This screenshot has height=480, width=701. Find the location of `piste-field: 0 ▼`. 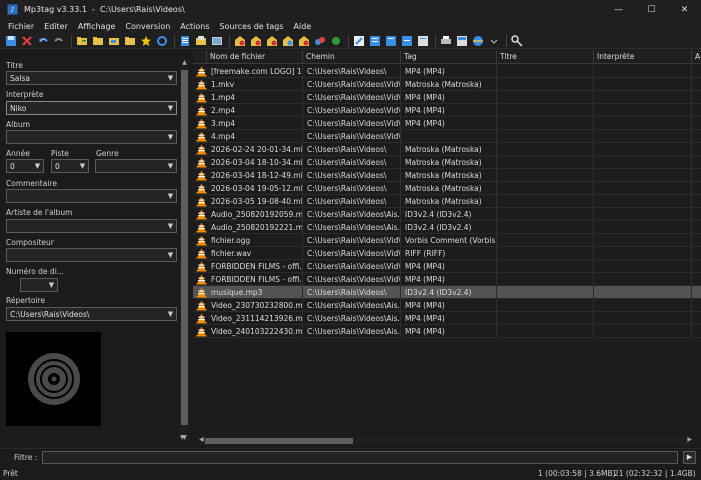

piste-field: 0 ▼ is located at coordinates (70, 166).